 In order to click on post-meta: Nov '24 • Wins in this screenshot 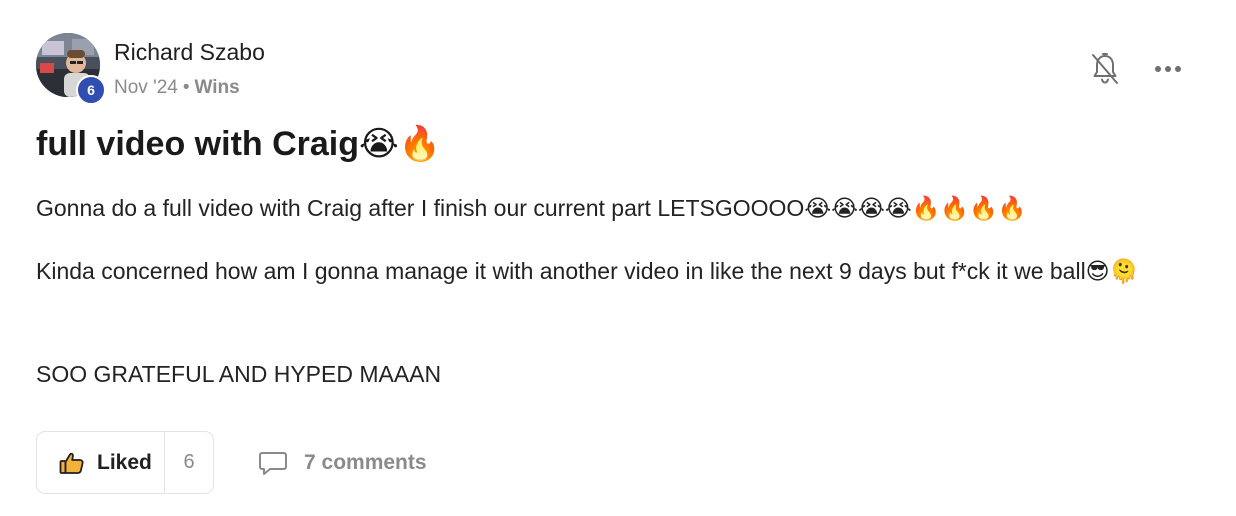, I will do `click(177, 88)`.